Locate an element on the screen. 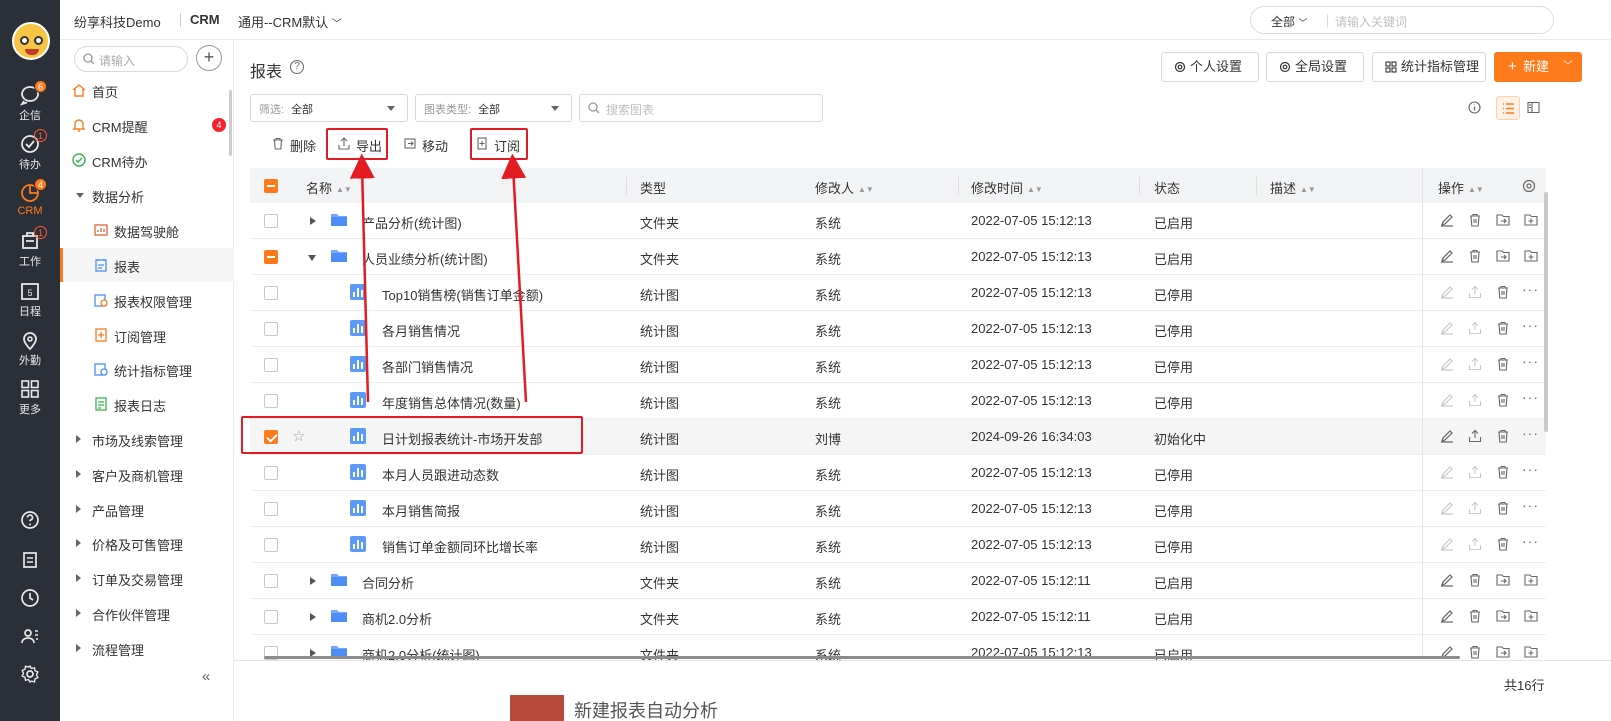  add-button: + is located at coordinates (209, 58).